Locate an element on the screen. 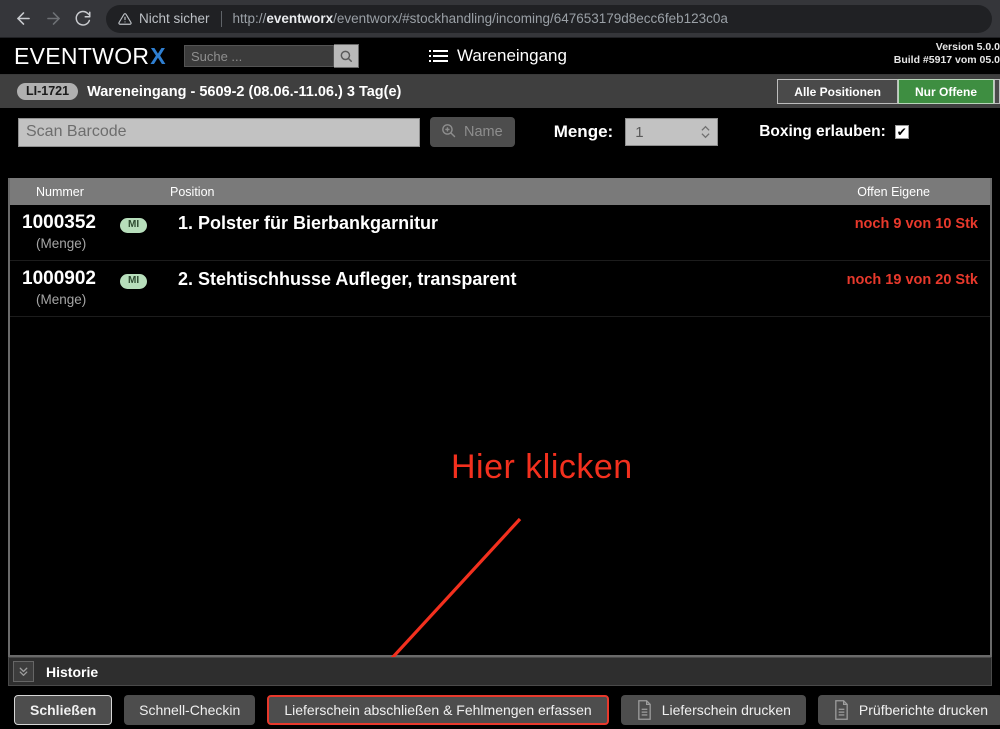 The width and height of the screenshot is (1000, 729). historie-bar: Historie is located at coordinates (500, 671).